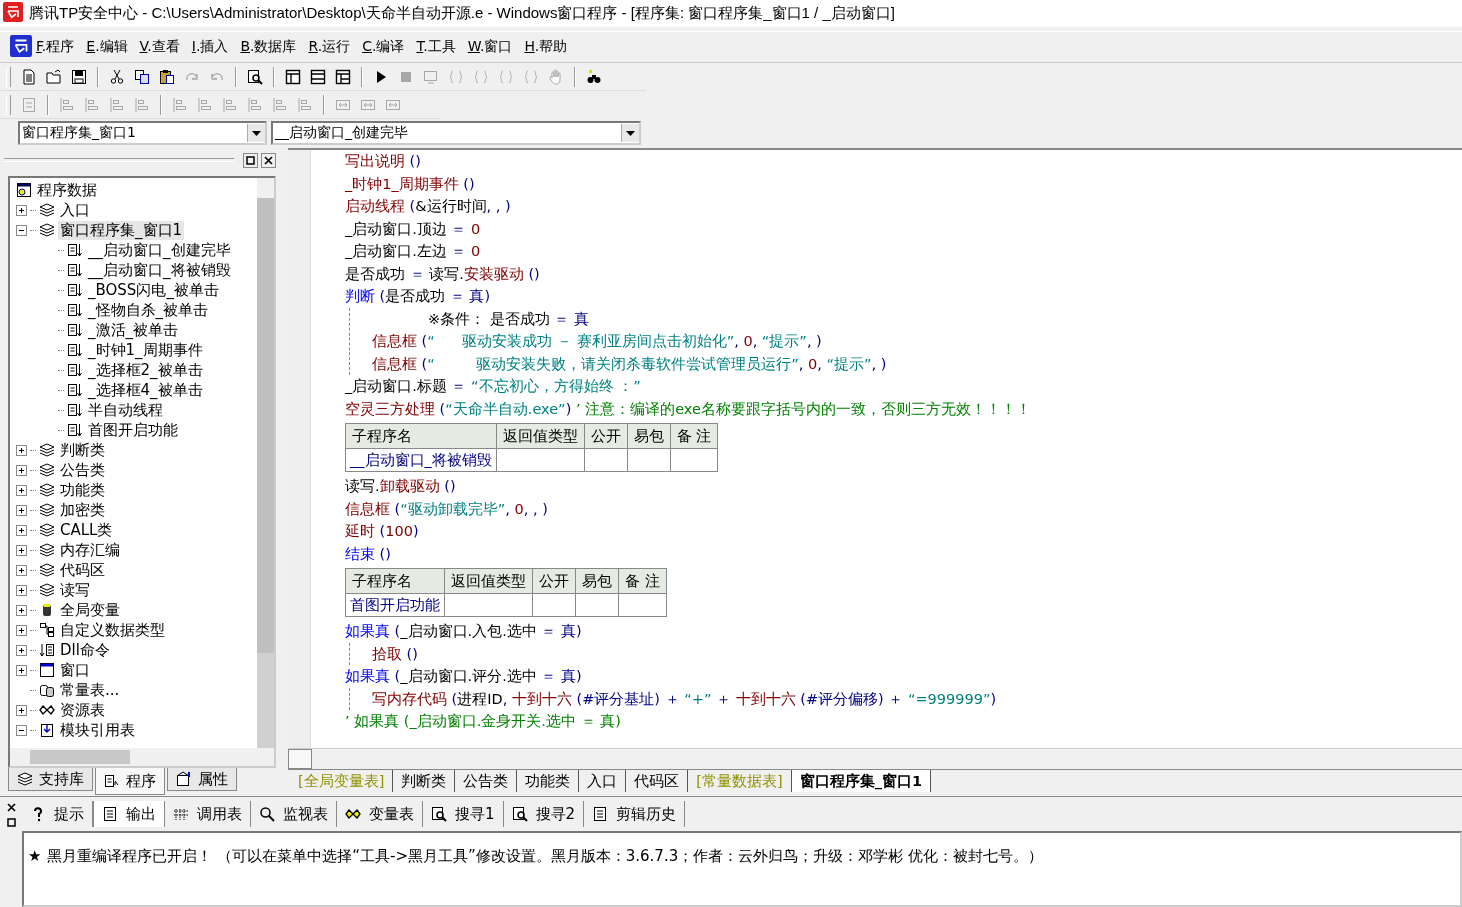 The height and width of the screenshot is (907, 1462). I want to click on vertical-scrollbar, so click(265, 463).